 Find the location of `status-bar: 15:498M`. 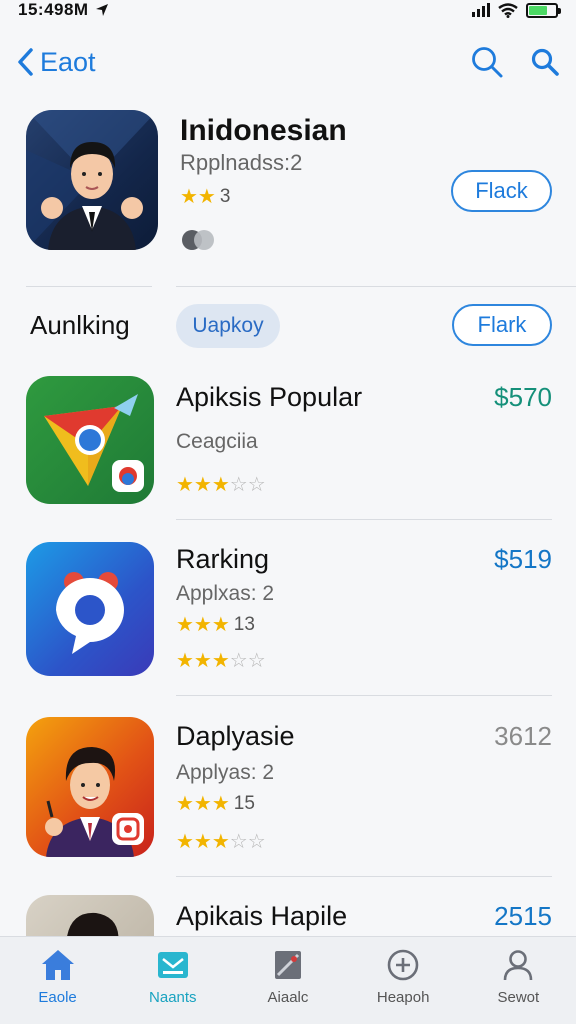

status-bar: 15:498M is located at coordinates (288, 10).